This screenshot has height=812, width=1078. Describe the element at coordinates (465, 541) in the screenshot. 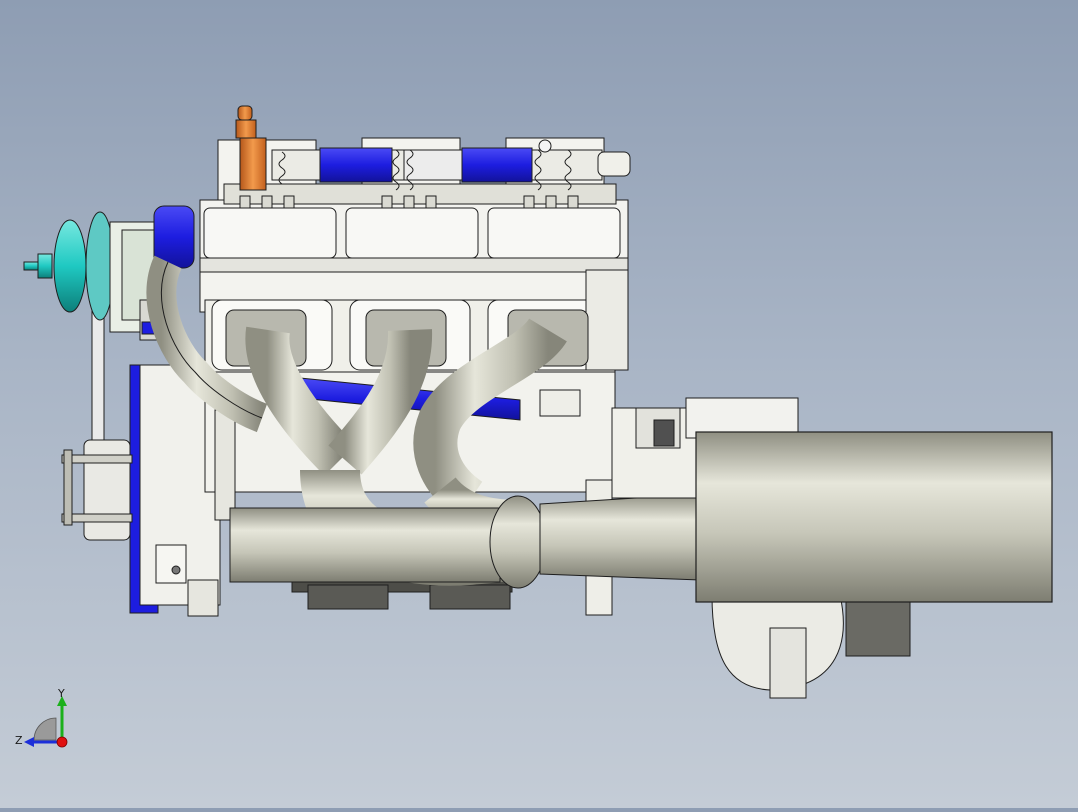

I see `exhaust-pipe` at that location.